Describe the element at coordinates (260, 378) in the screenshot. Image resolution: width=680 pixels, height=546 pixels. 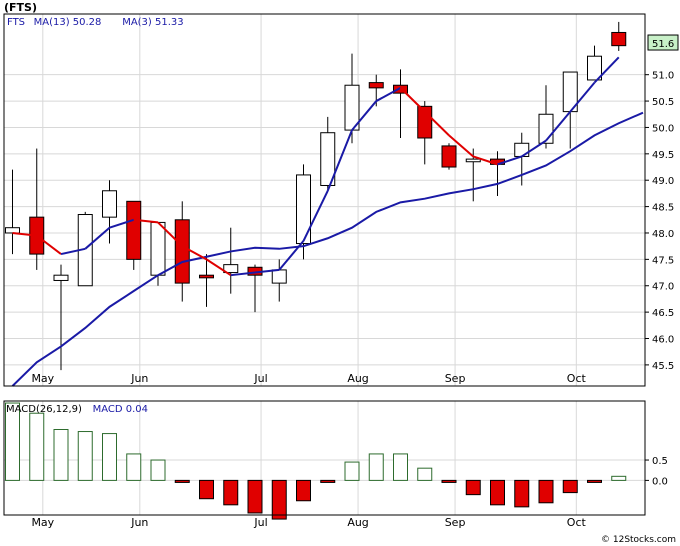
I see `price-x-tick-label: Jul` at that location.